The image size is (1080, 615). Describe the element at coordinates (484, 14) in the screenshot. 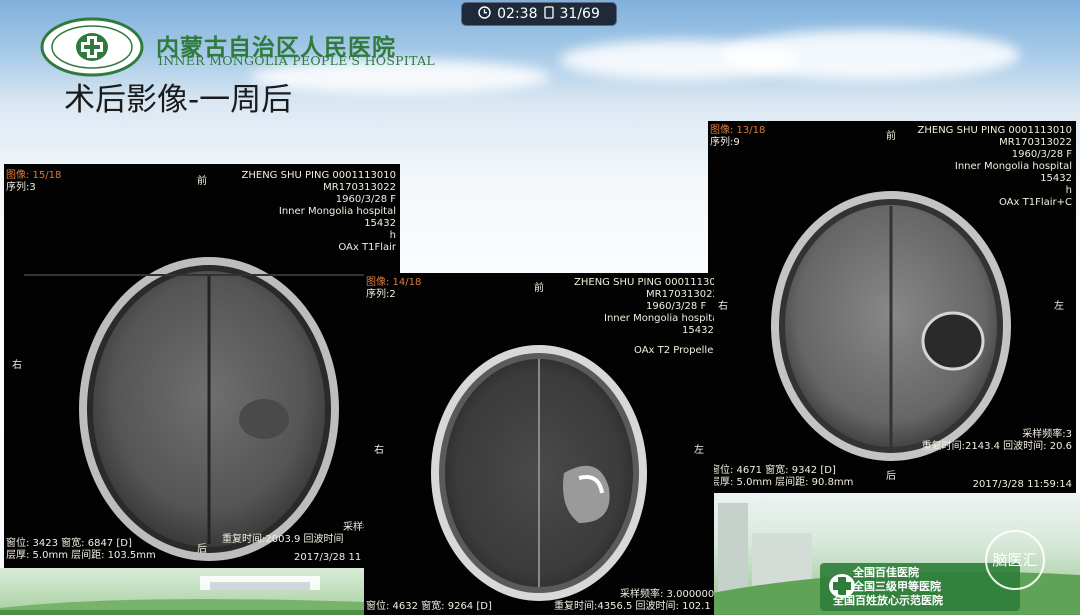

I see `clock-icon` at that location.